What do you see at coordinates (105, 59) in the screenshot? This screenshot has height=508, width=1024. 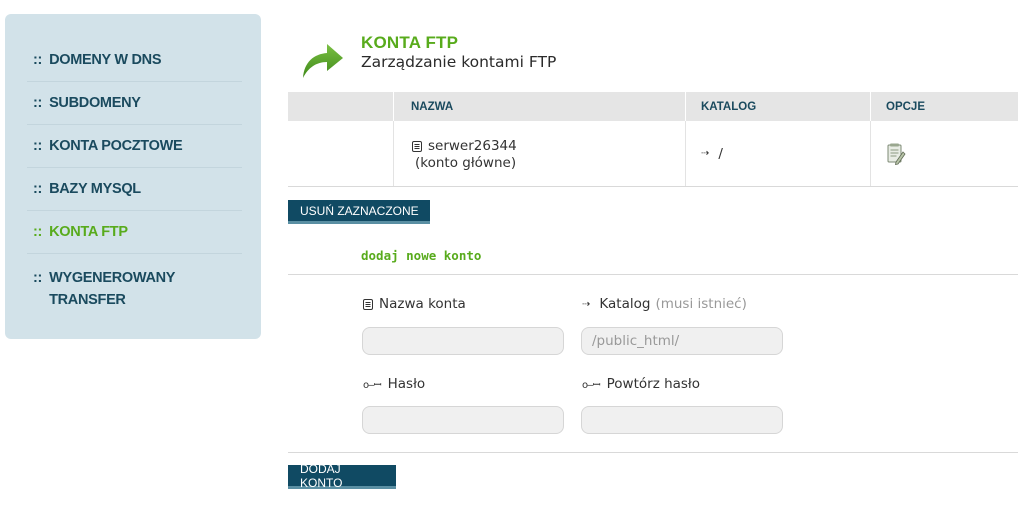 I see `sidebar-item-label: DOMENY W DNS` at bounding box center [105, 59].